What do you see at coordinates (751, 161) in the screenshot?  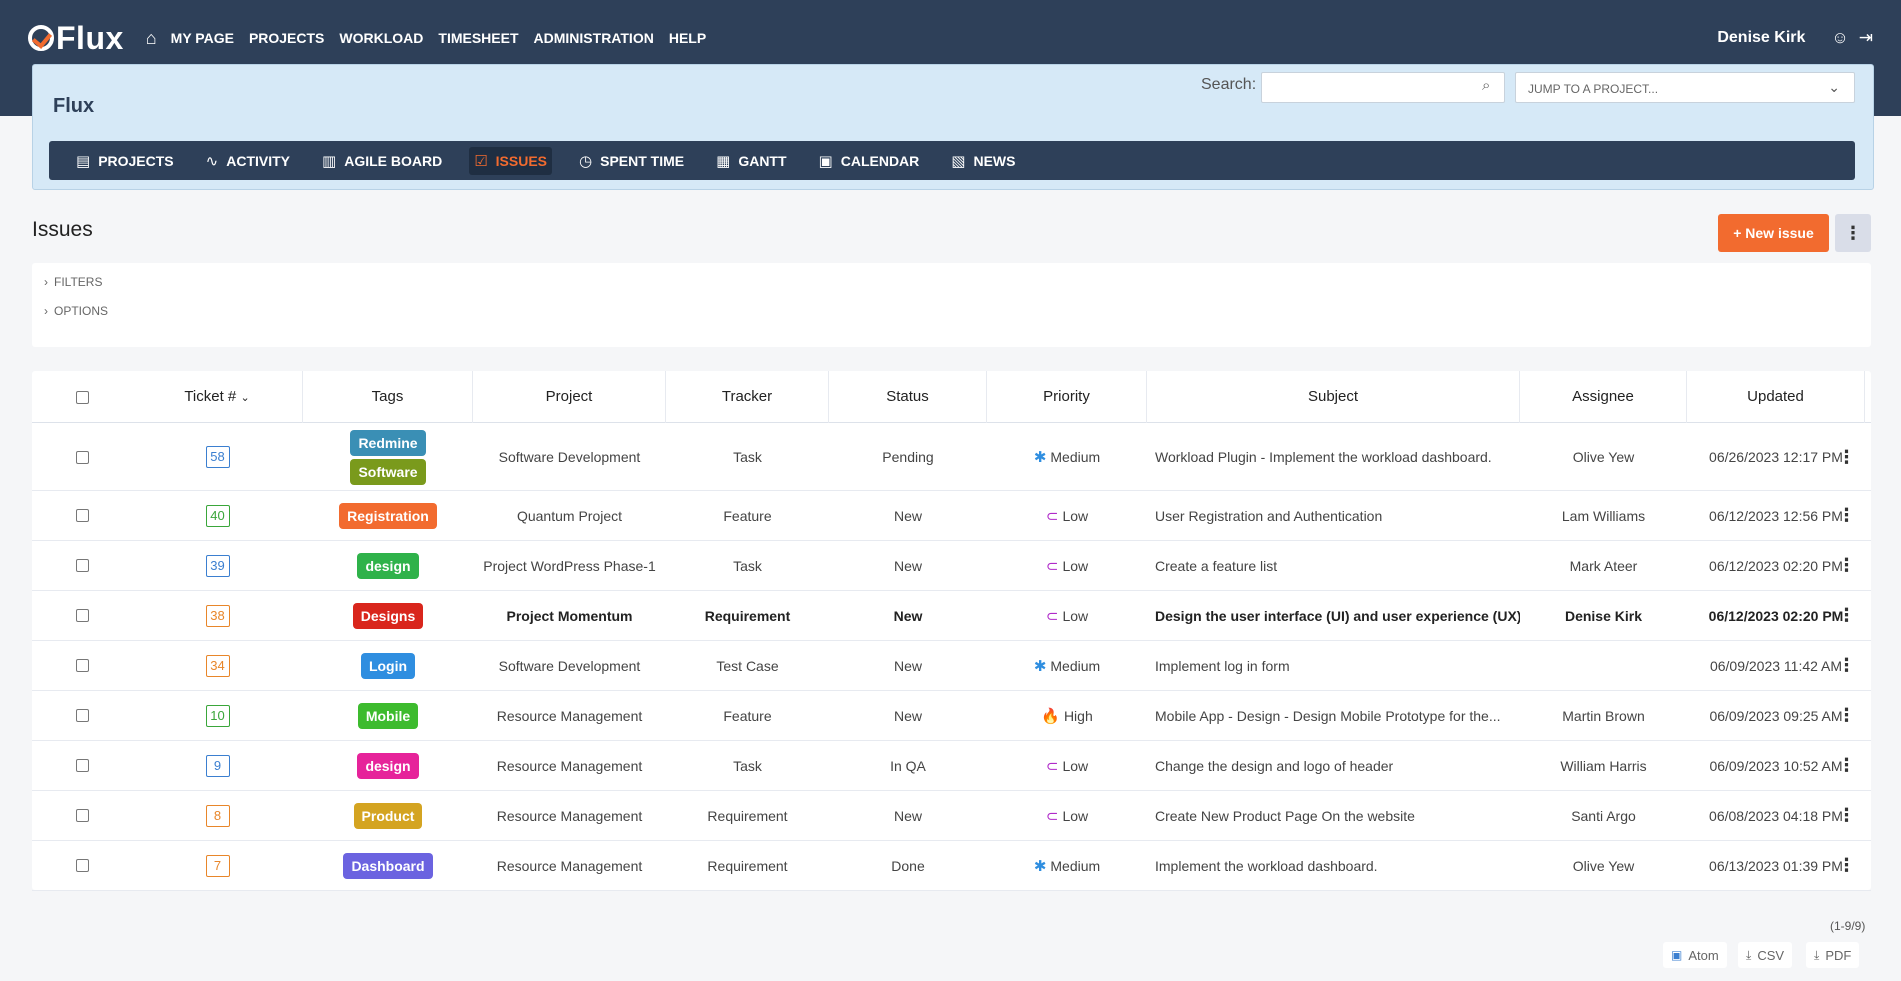 I see `tab-gantt: ▦ GANTT` at bounding box center [751, 161].